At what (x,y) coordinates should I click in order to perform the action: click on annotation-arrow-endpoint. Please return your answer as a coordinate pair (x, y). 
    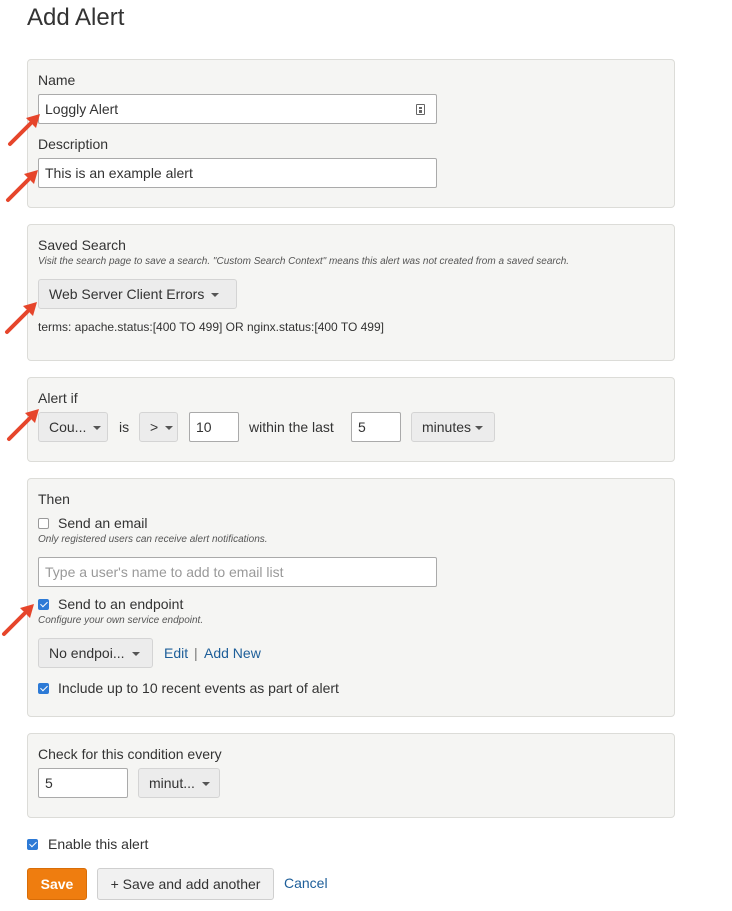
    Looking at the image, I should click on (19, 619).